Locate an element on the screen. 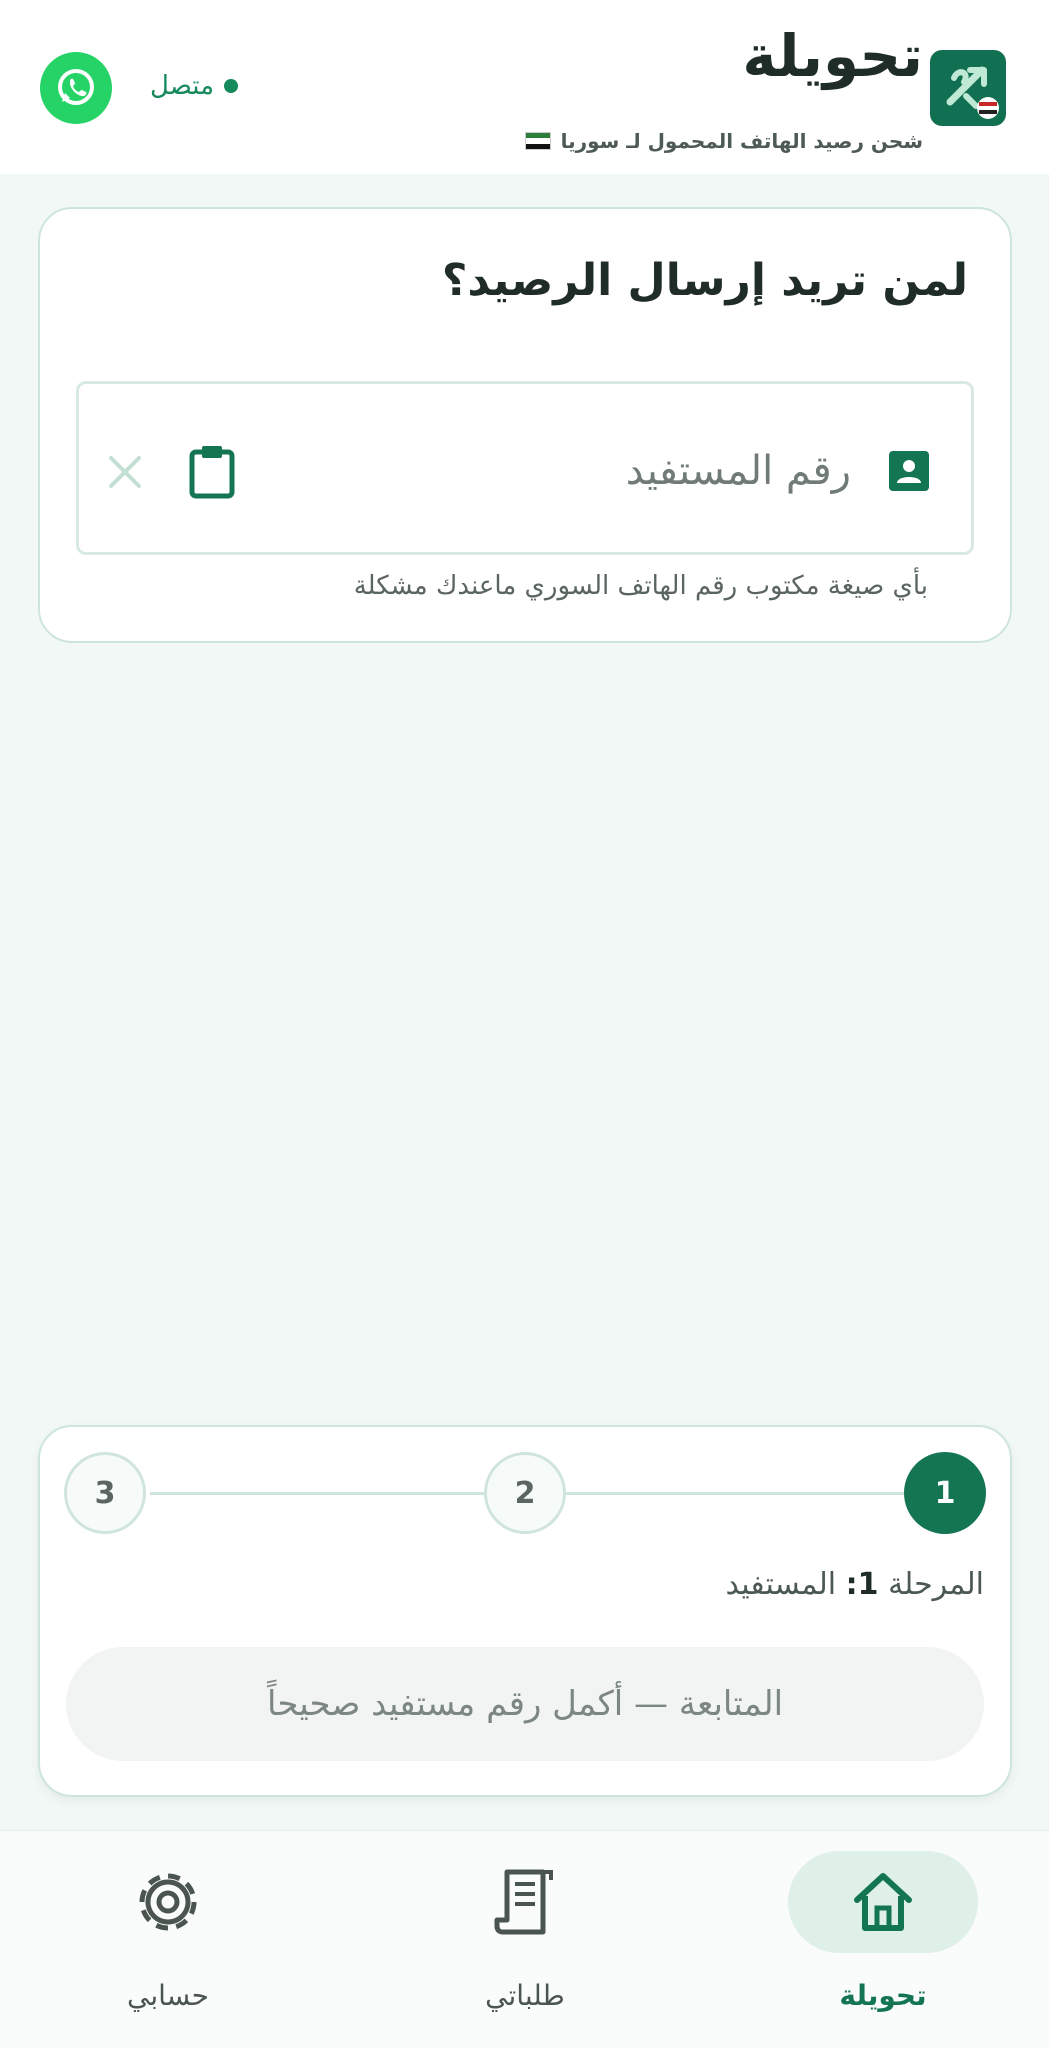 Image resolution: width=1049 pixels, height=2048 pixels. stage-name: المستفيد is located at coordinates (781, 1584).